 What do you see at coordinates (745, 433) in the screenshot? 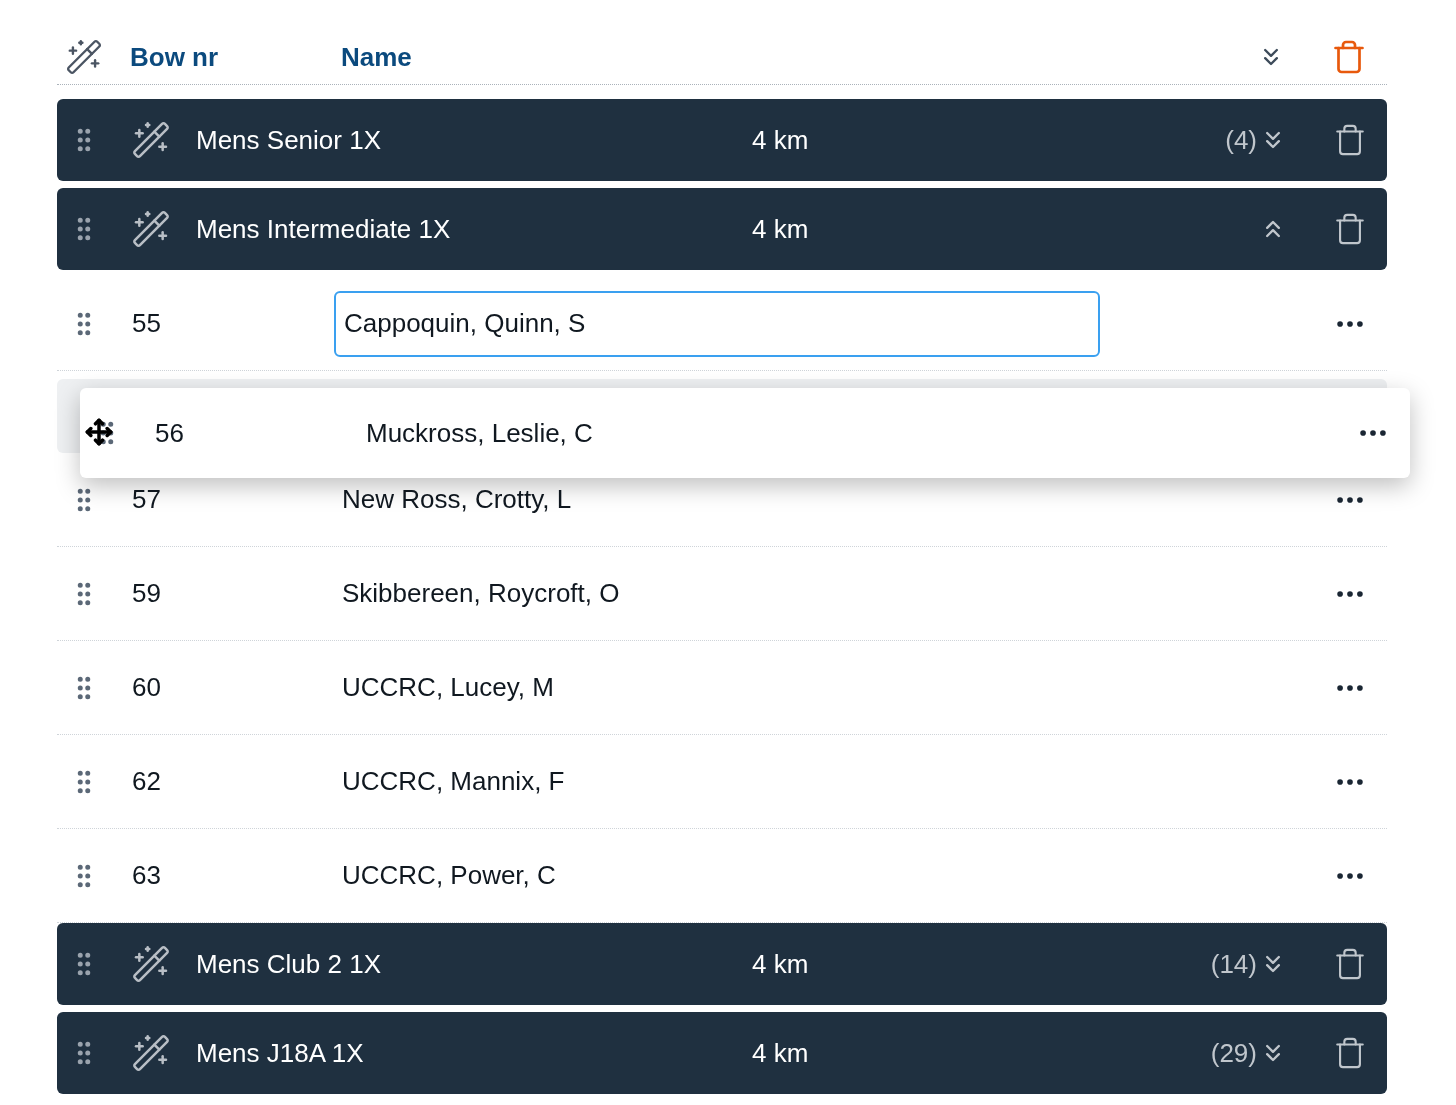
I see `dragged-row: 56 Muckross, Leslie, C` at bounding box center [745, 433].